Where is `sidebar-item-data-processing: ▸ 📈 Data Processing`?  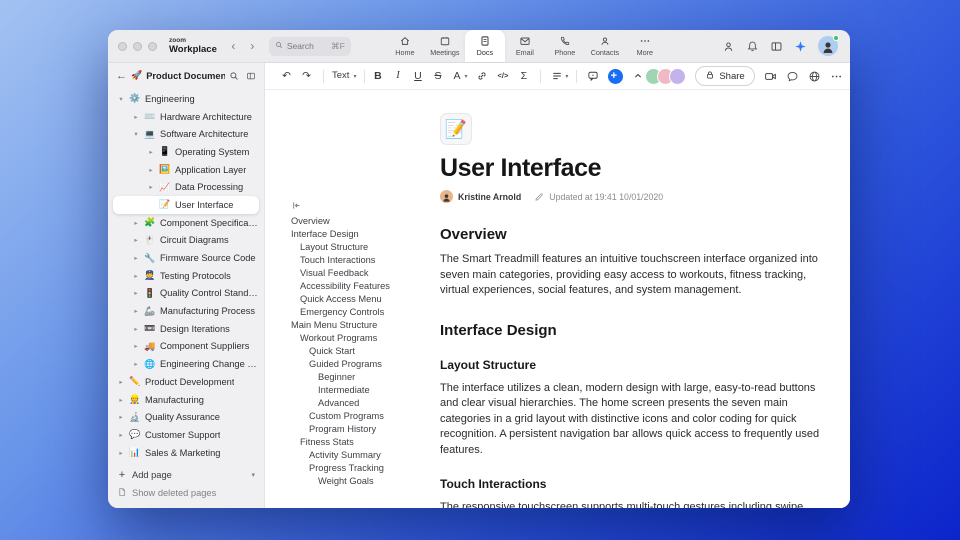
sidebar-item-data-processing: ▸ 📈 Data Processing is located at coordinates (186, 187).